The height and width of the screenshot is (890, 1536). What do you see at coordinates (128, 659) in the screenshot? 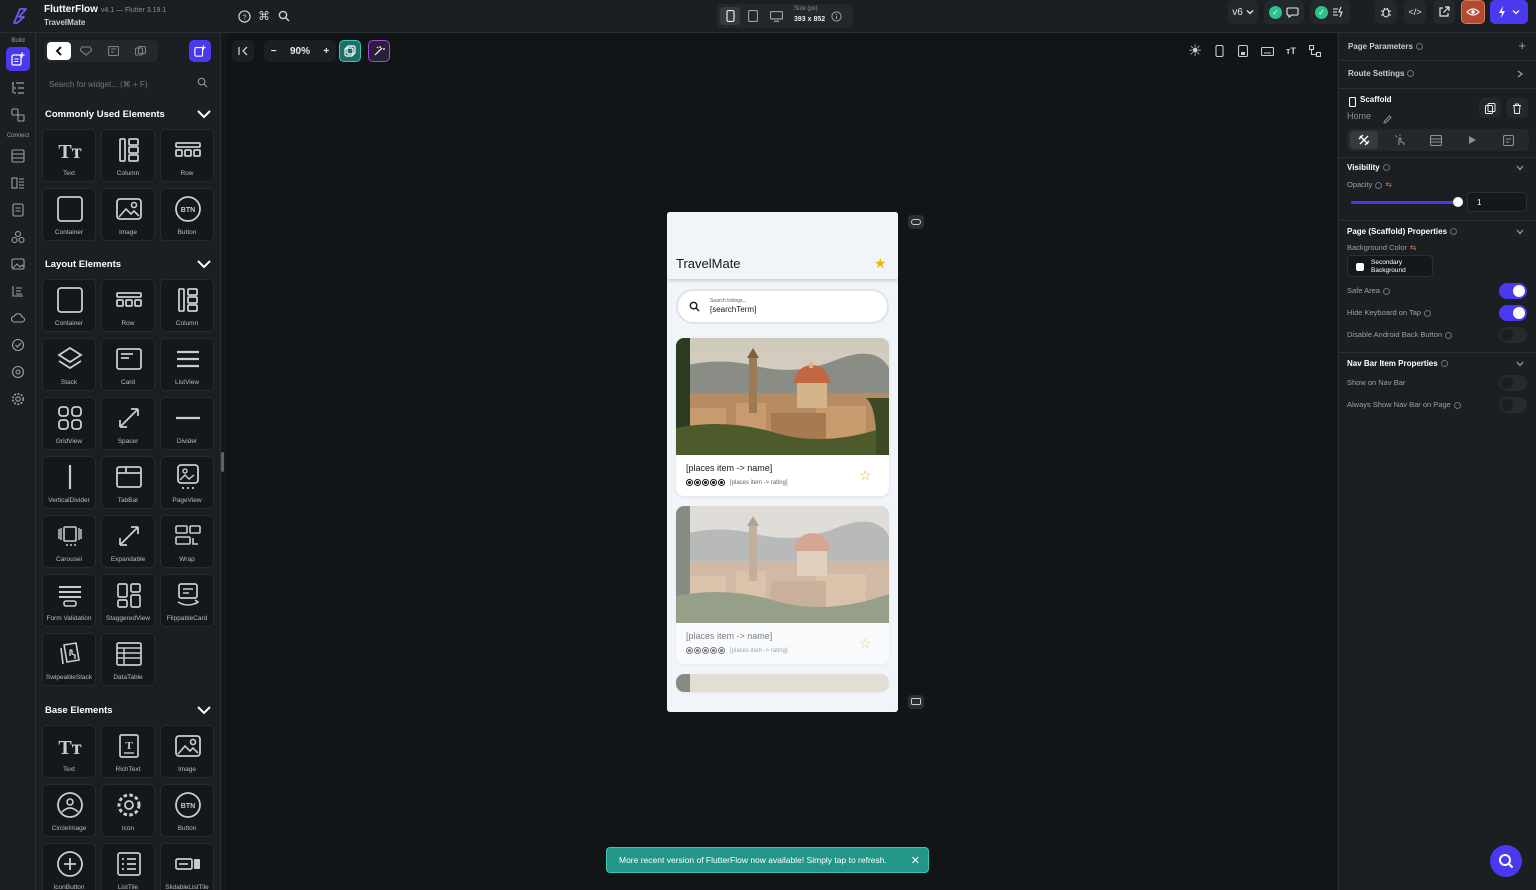
I see `widget-tile-datatable: DataTable` at bounding box center [128, 659].